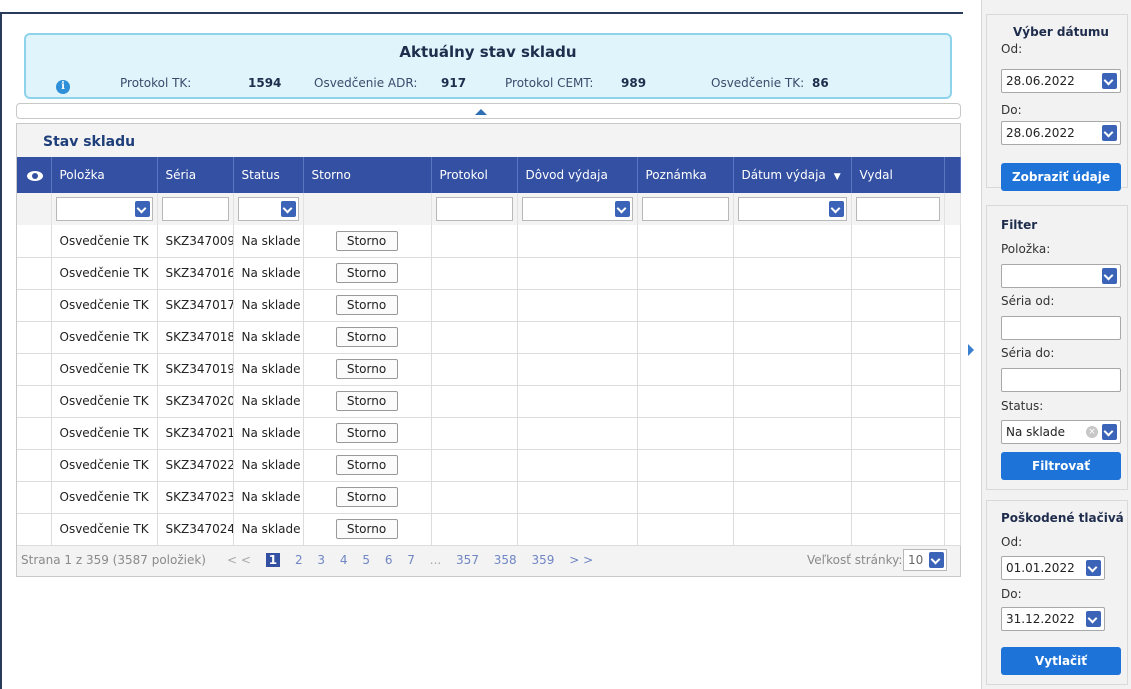 This screenshot has height=689, width=1131. Describe the element at coordinates (1061, 81) in the screenshot. I see `date-from-picker: 28.06.2022` at that location.